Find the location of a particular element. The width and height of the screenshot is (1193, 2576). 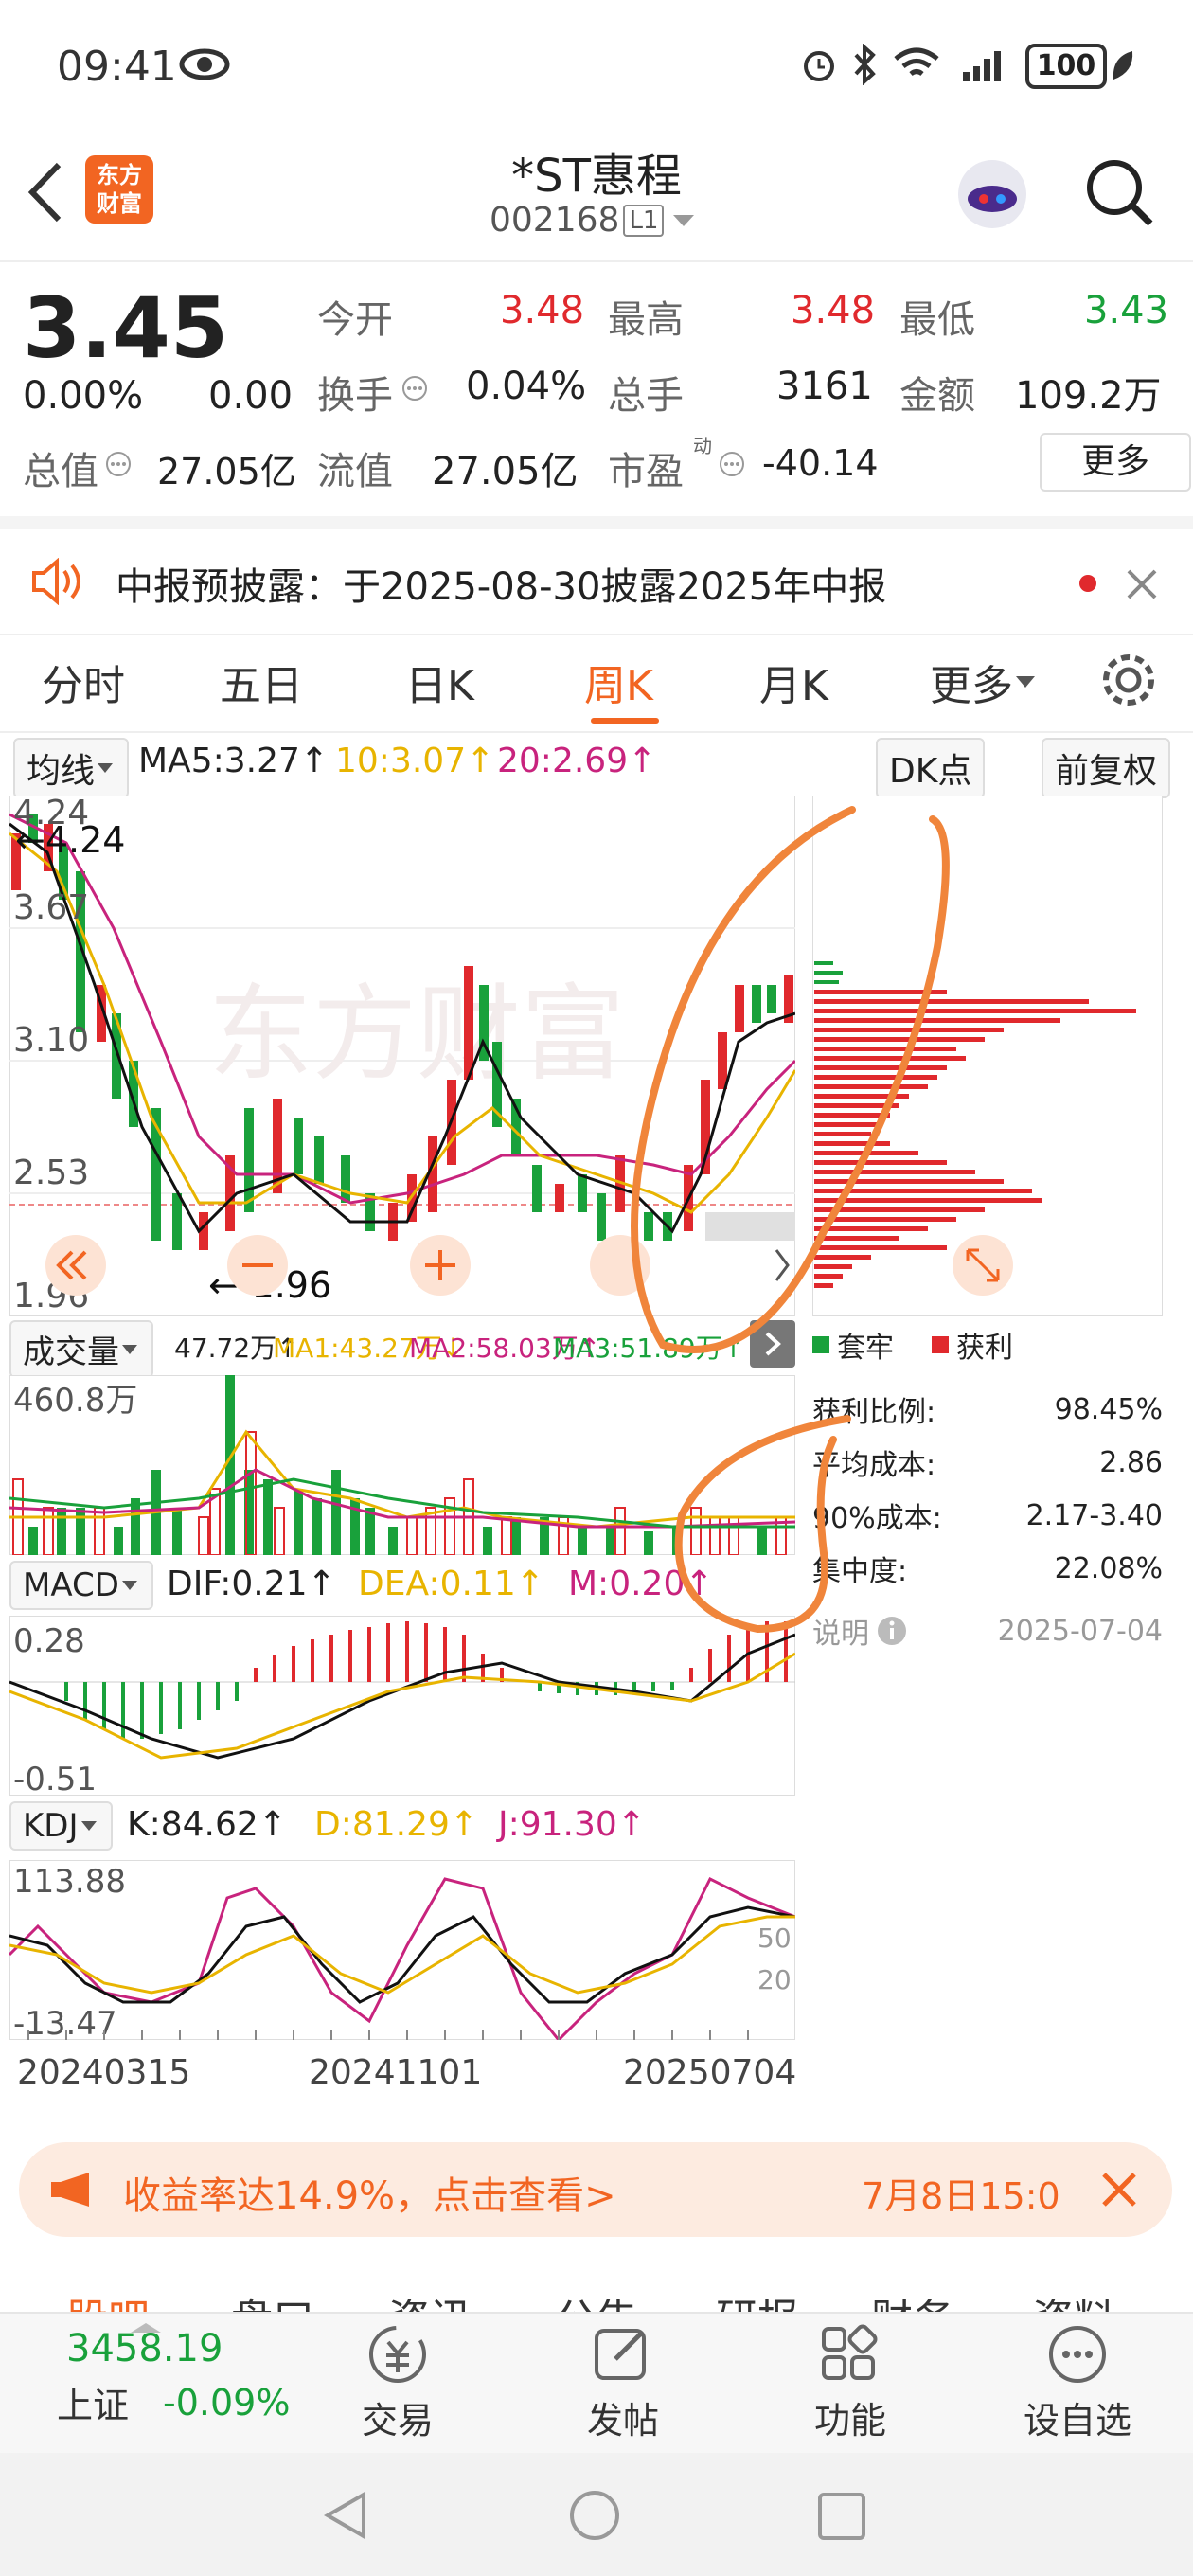

notice-text: 中报预披露：于2025-08-30披露2025年中报 is located at coordinates (501, 587).